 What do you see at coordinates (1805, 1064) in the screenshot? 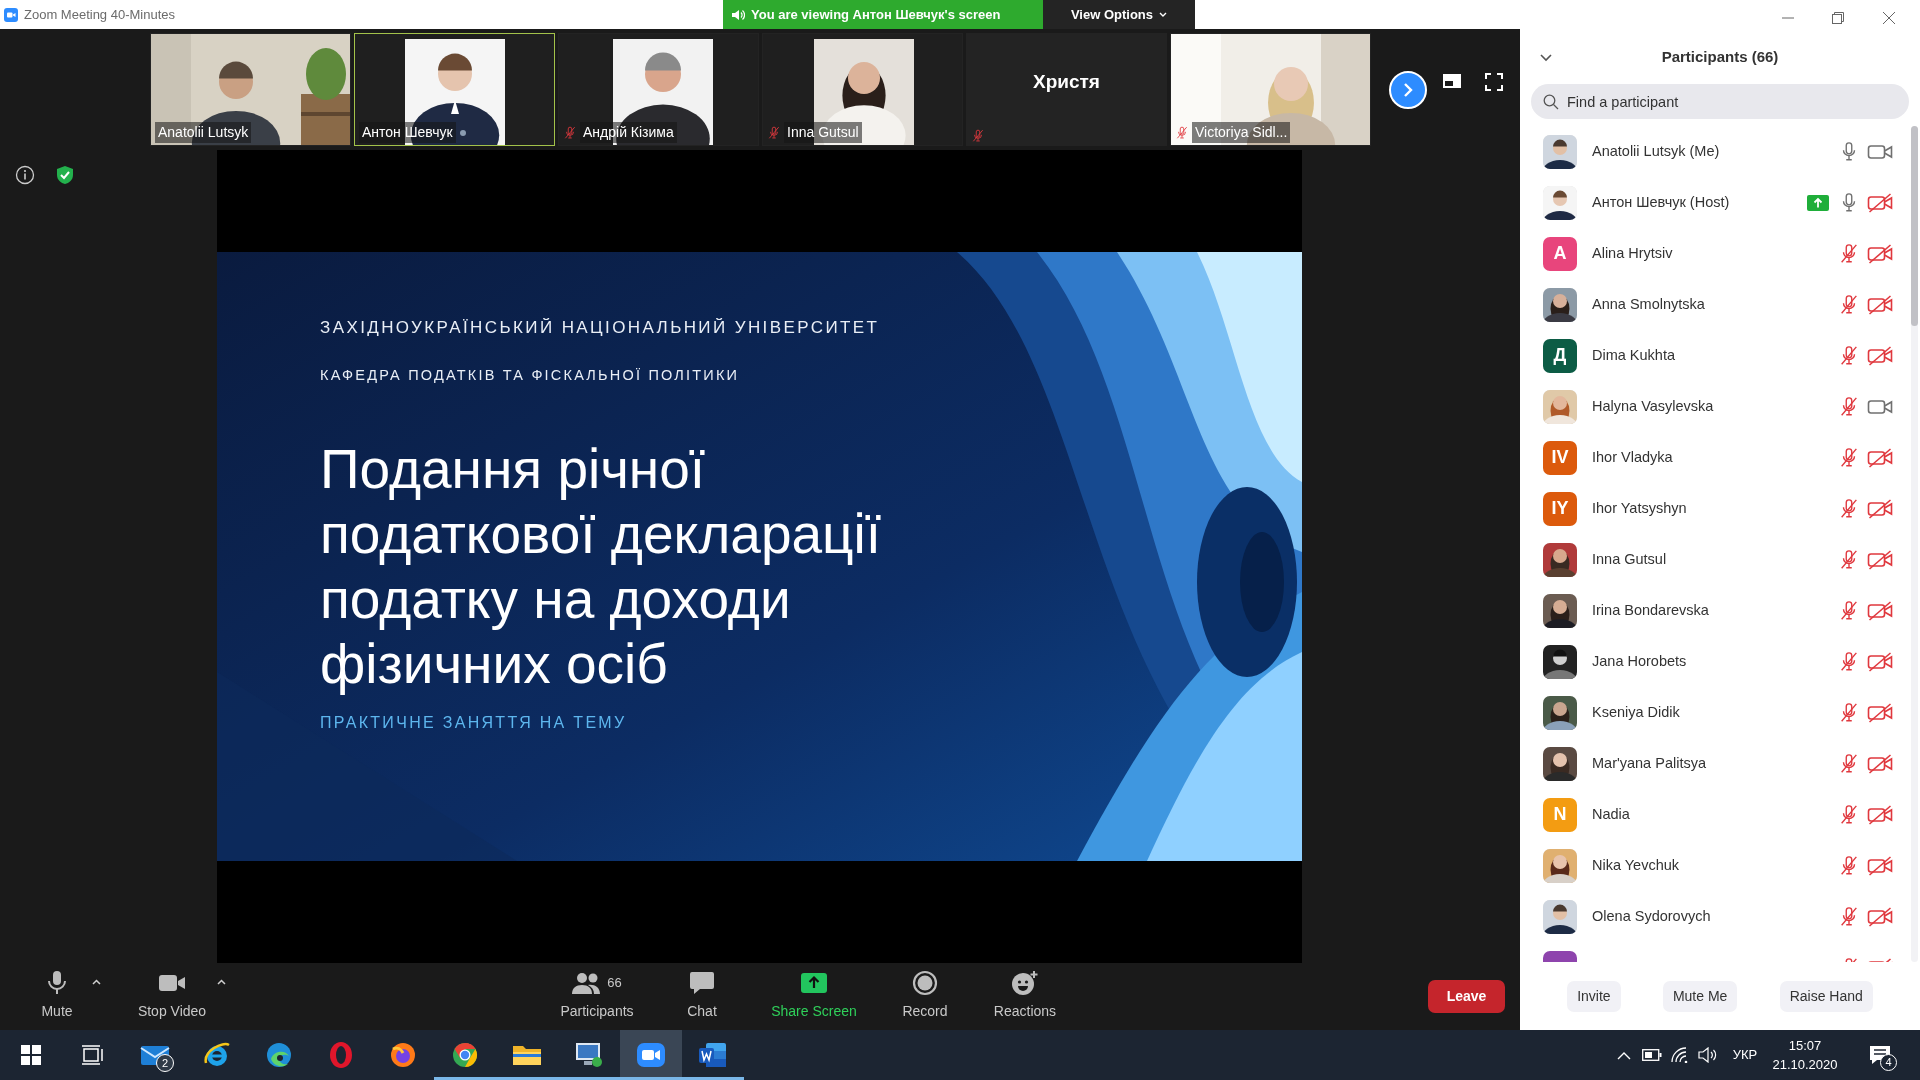
I see `clock-date: 21.10.2020` at bounding box center [1805, 1064].